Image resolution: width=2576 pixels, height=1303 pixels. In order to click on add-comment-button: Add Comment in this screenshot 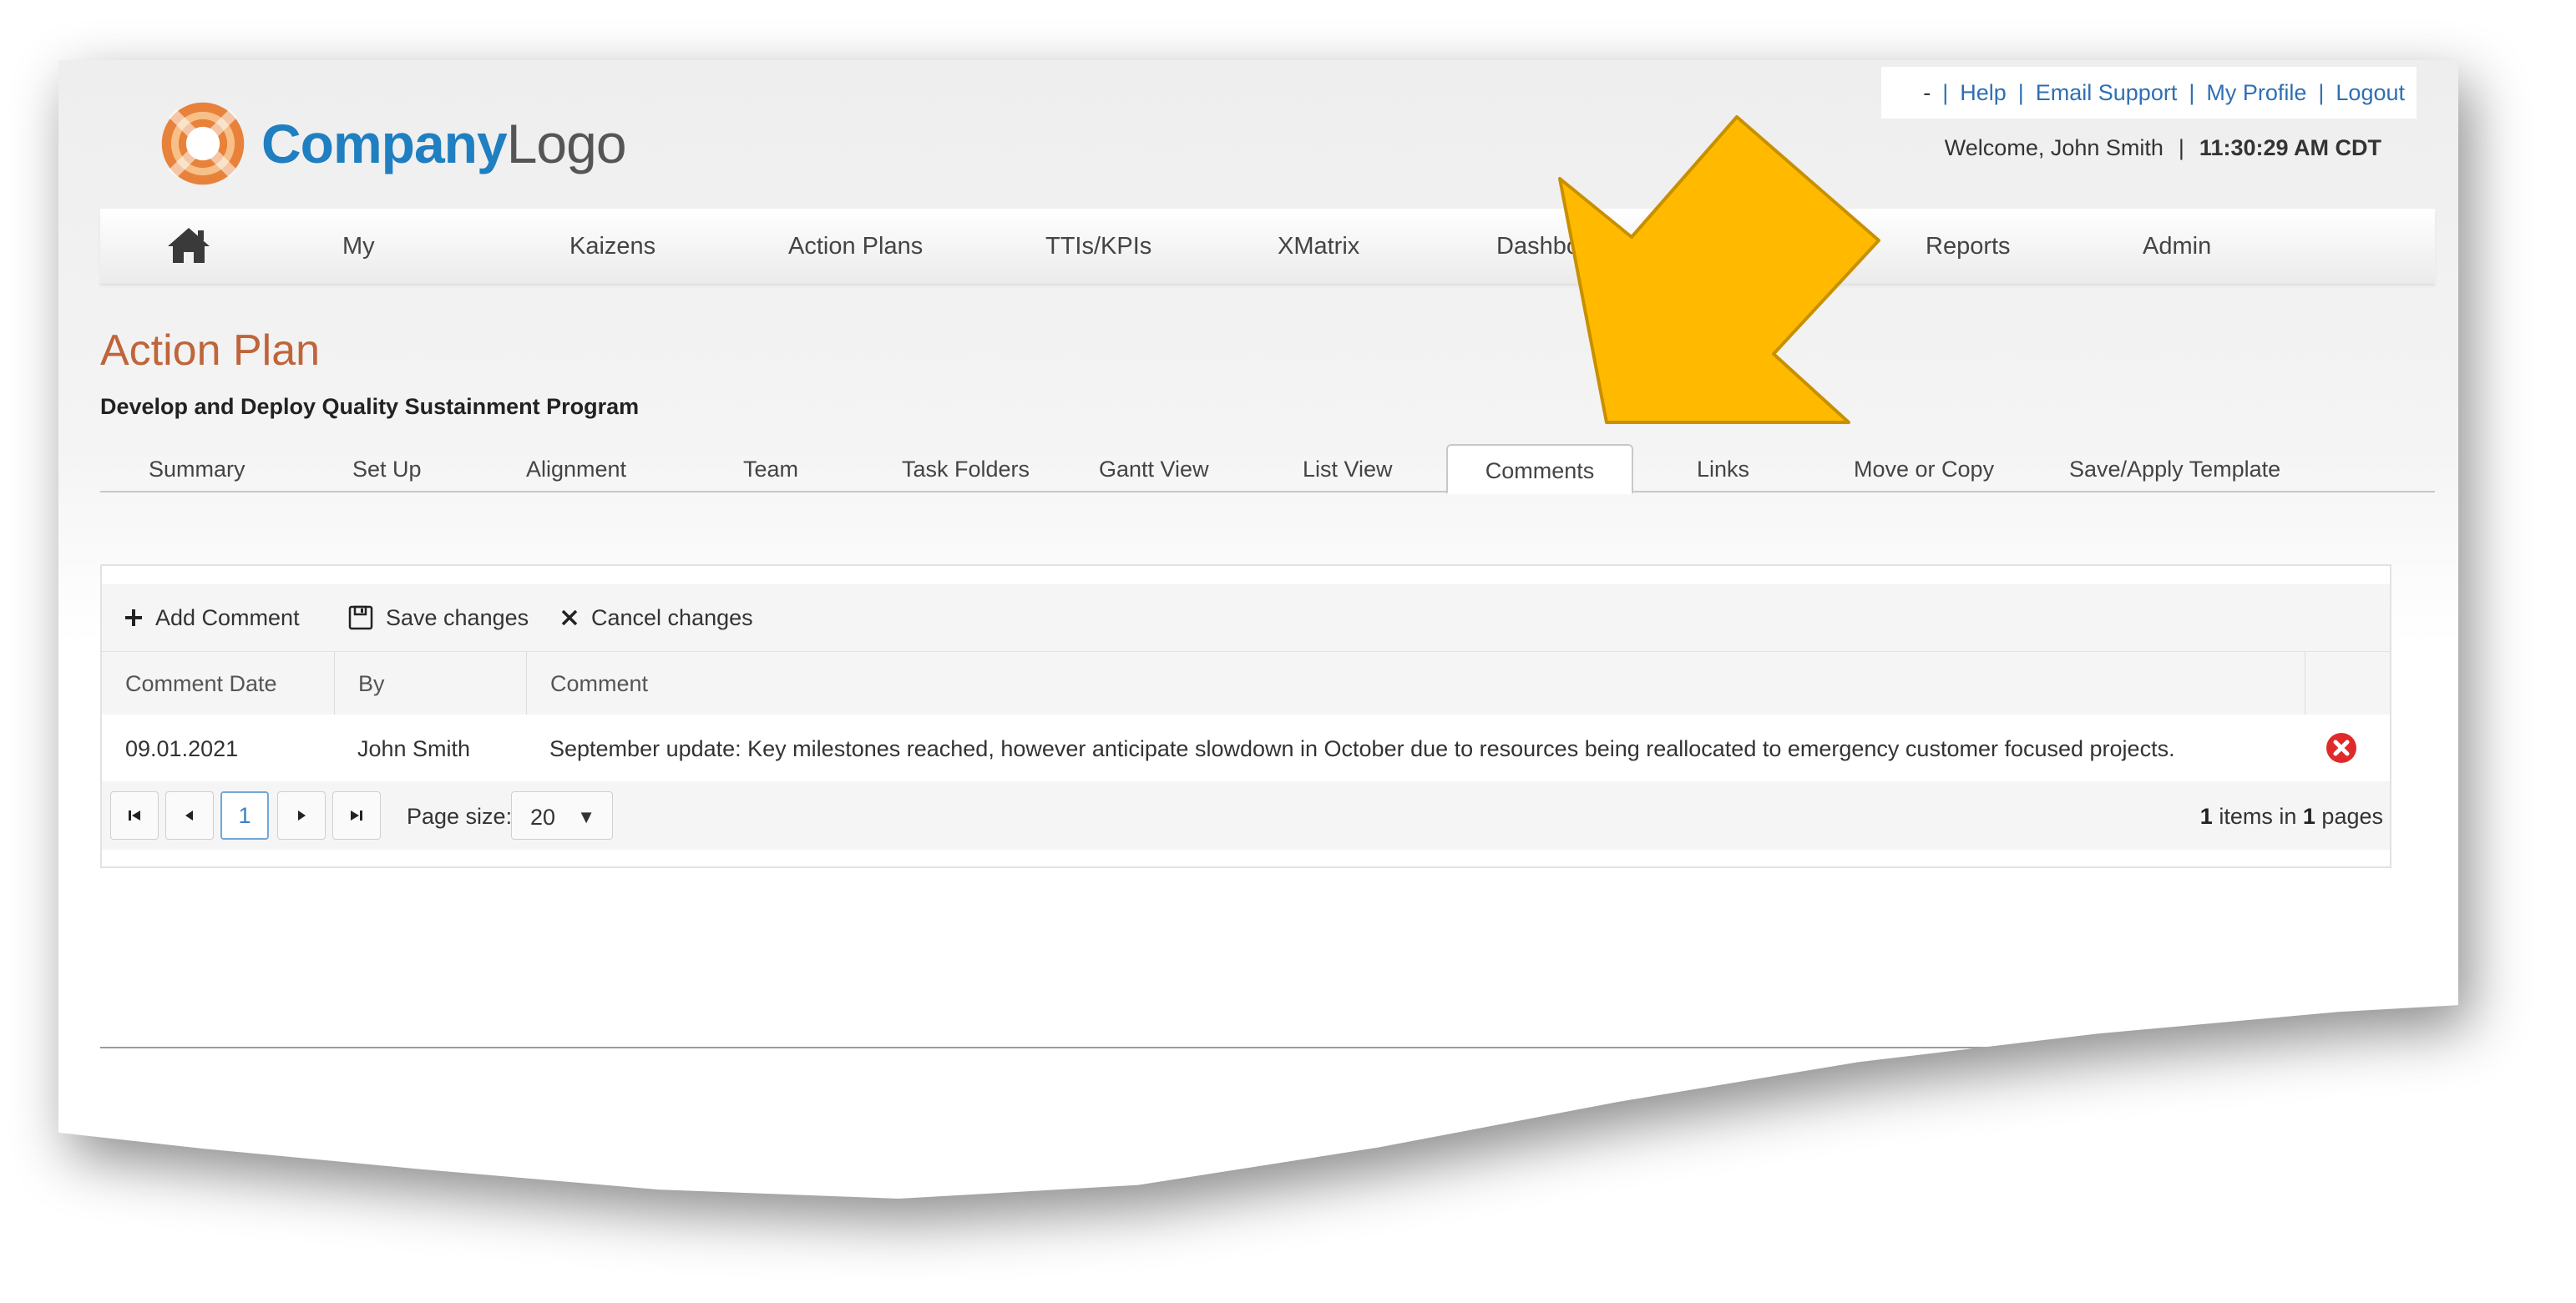, I will do `click(212, 617)`.